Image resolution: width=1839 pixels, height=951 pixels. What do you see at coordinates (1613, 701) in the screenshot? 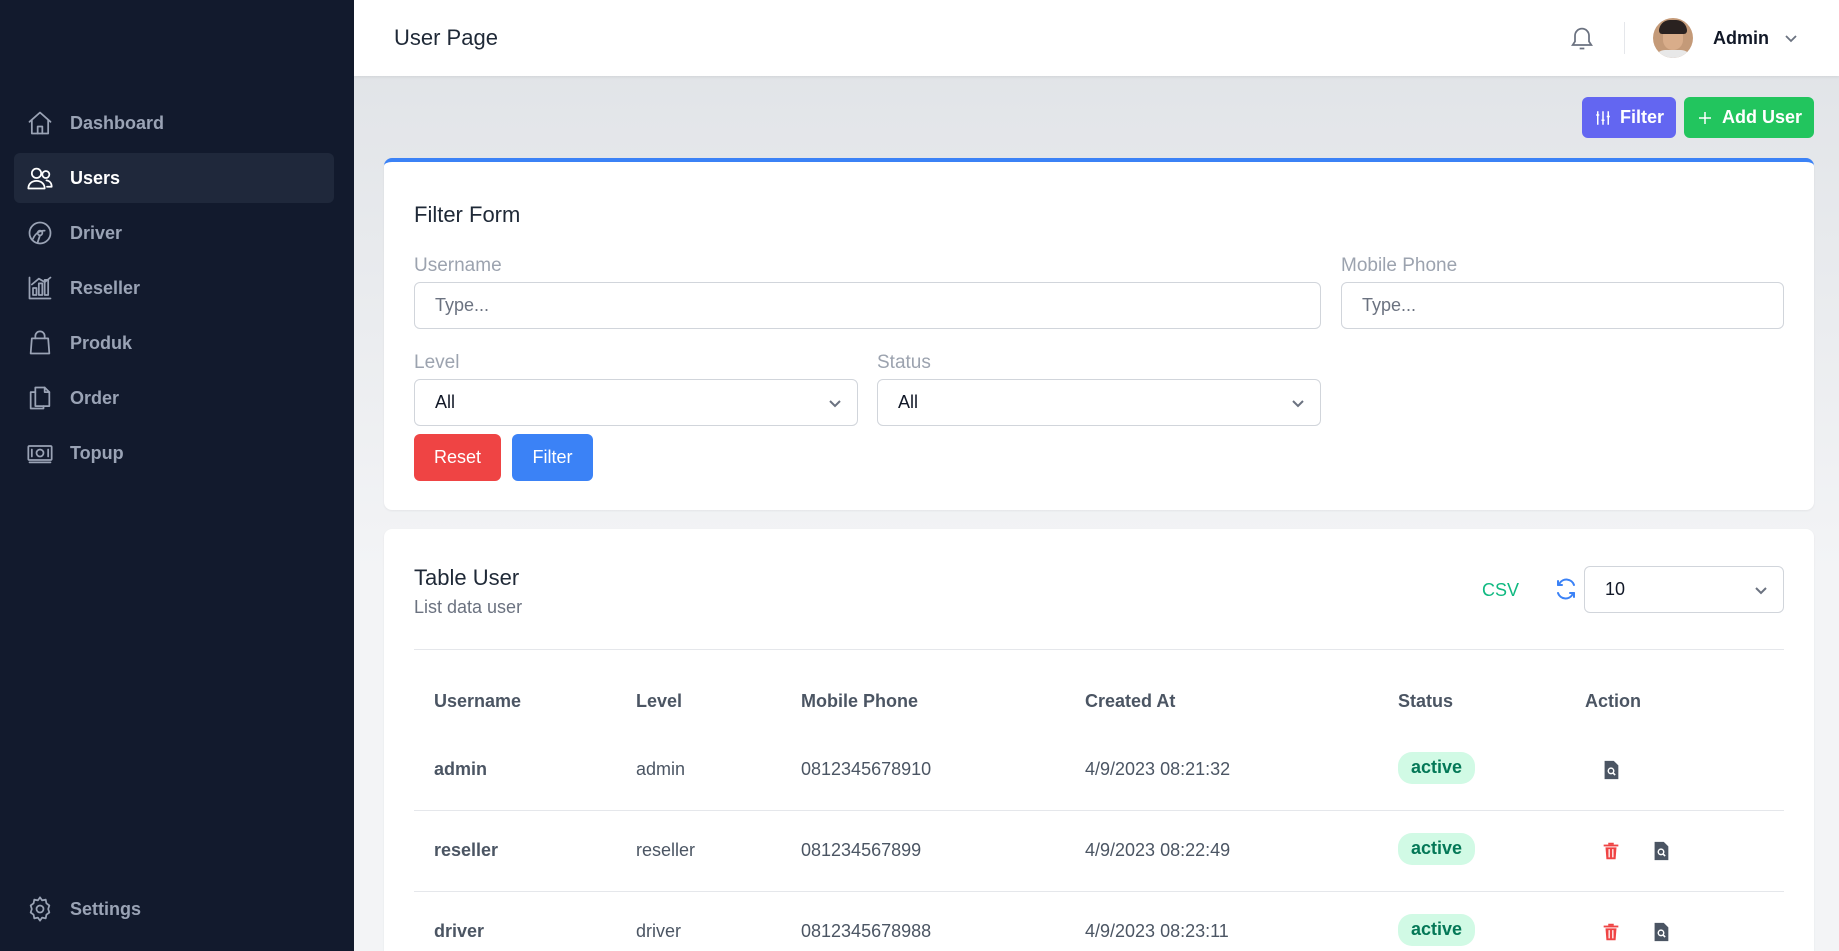
I see `column-header-action: Action` at bounding box center [1613, 701].